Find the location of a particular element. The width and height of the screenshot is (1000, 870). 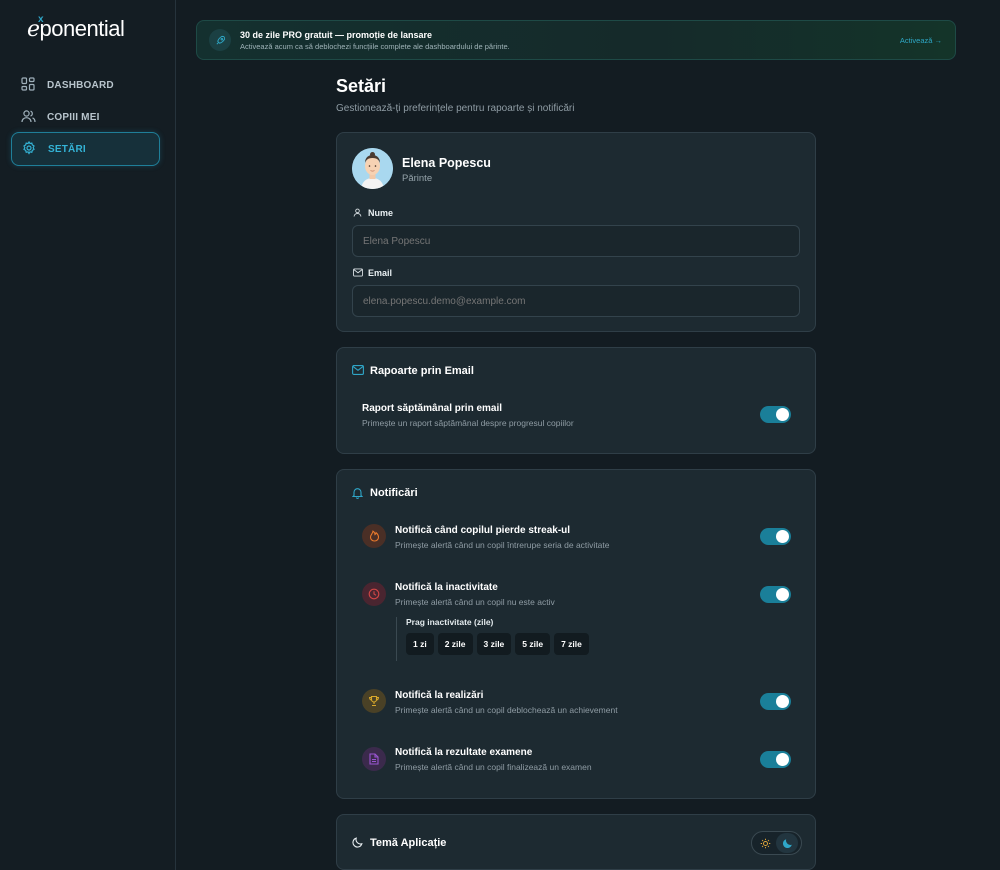

theme-title: Temă Aplicație is located at coordinates (408, 843).